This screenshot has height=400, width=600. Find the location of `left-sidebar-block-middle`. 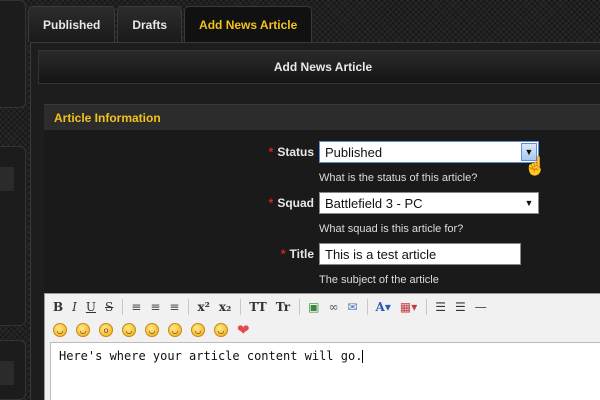

left-sidebar-block-middle is located at coordinates (13, 236).